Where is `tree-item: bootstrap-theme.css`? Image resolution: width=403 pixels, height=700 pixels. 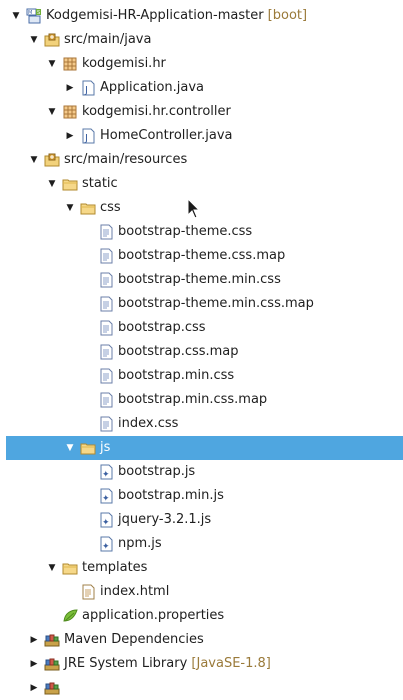
tree-item: bootstrap-theme.css is located at coordinates (201, 232).